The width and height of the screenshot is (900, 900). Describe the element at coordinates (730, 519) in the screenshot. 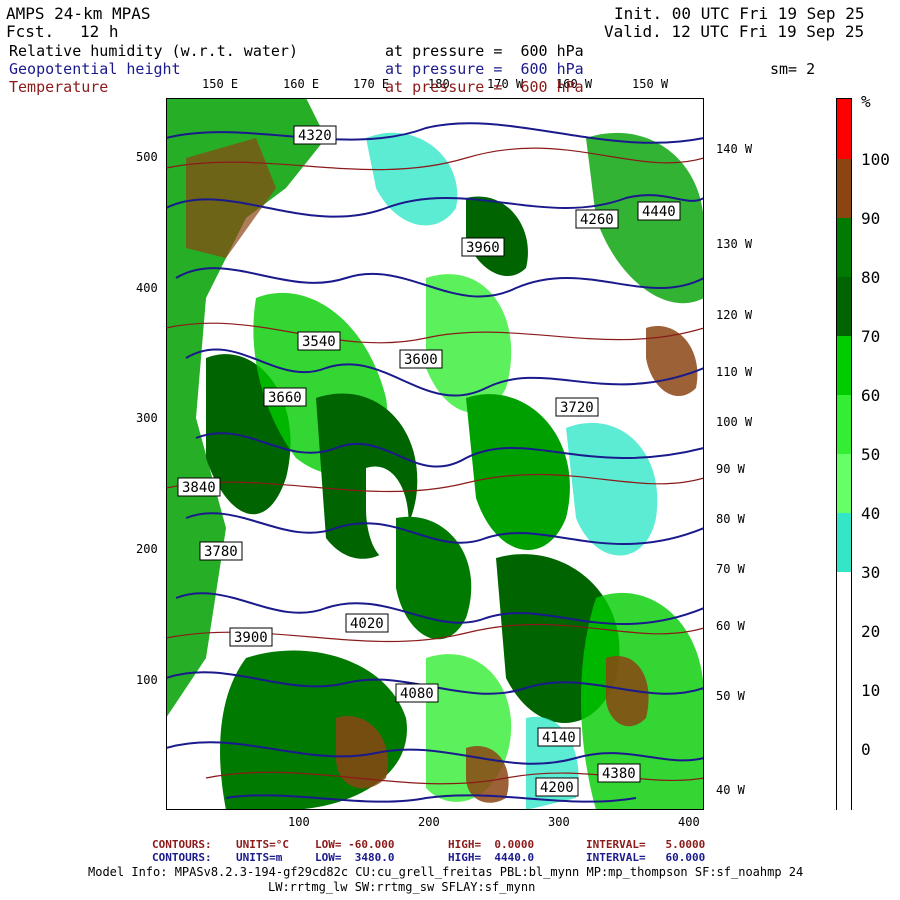

I see `lon-label-right: 80 W` at that location.